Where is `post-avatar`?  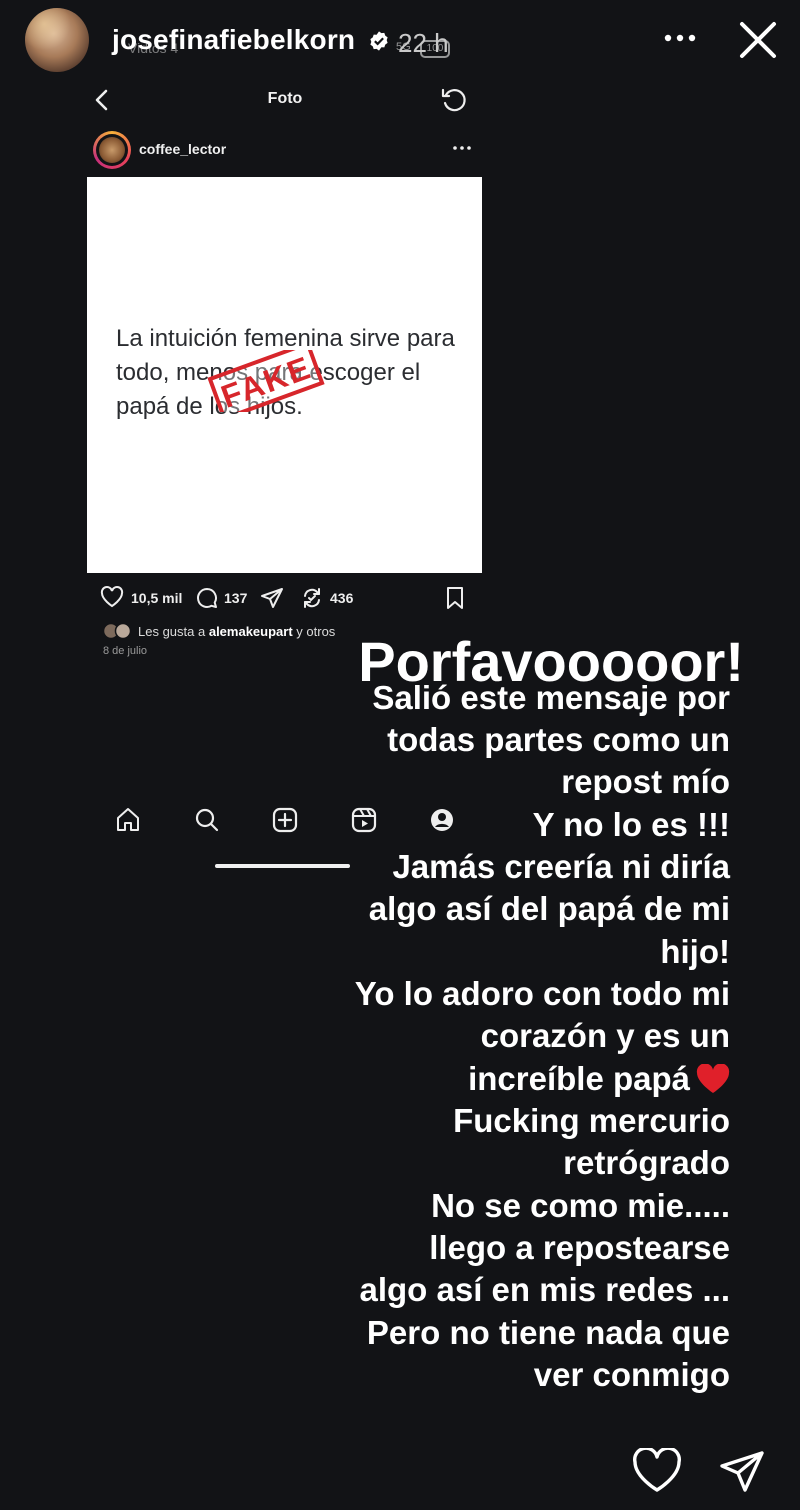
post-avatar is located at coordinates (112, 150).